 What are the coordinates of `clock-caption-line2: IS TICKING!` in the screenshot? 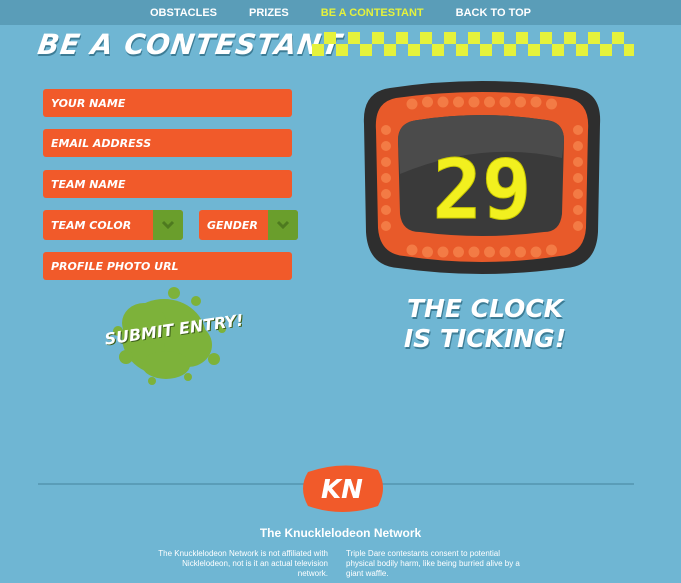 It's located at (485, 338).